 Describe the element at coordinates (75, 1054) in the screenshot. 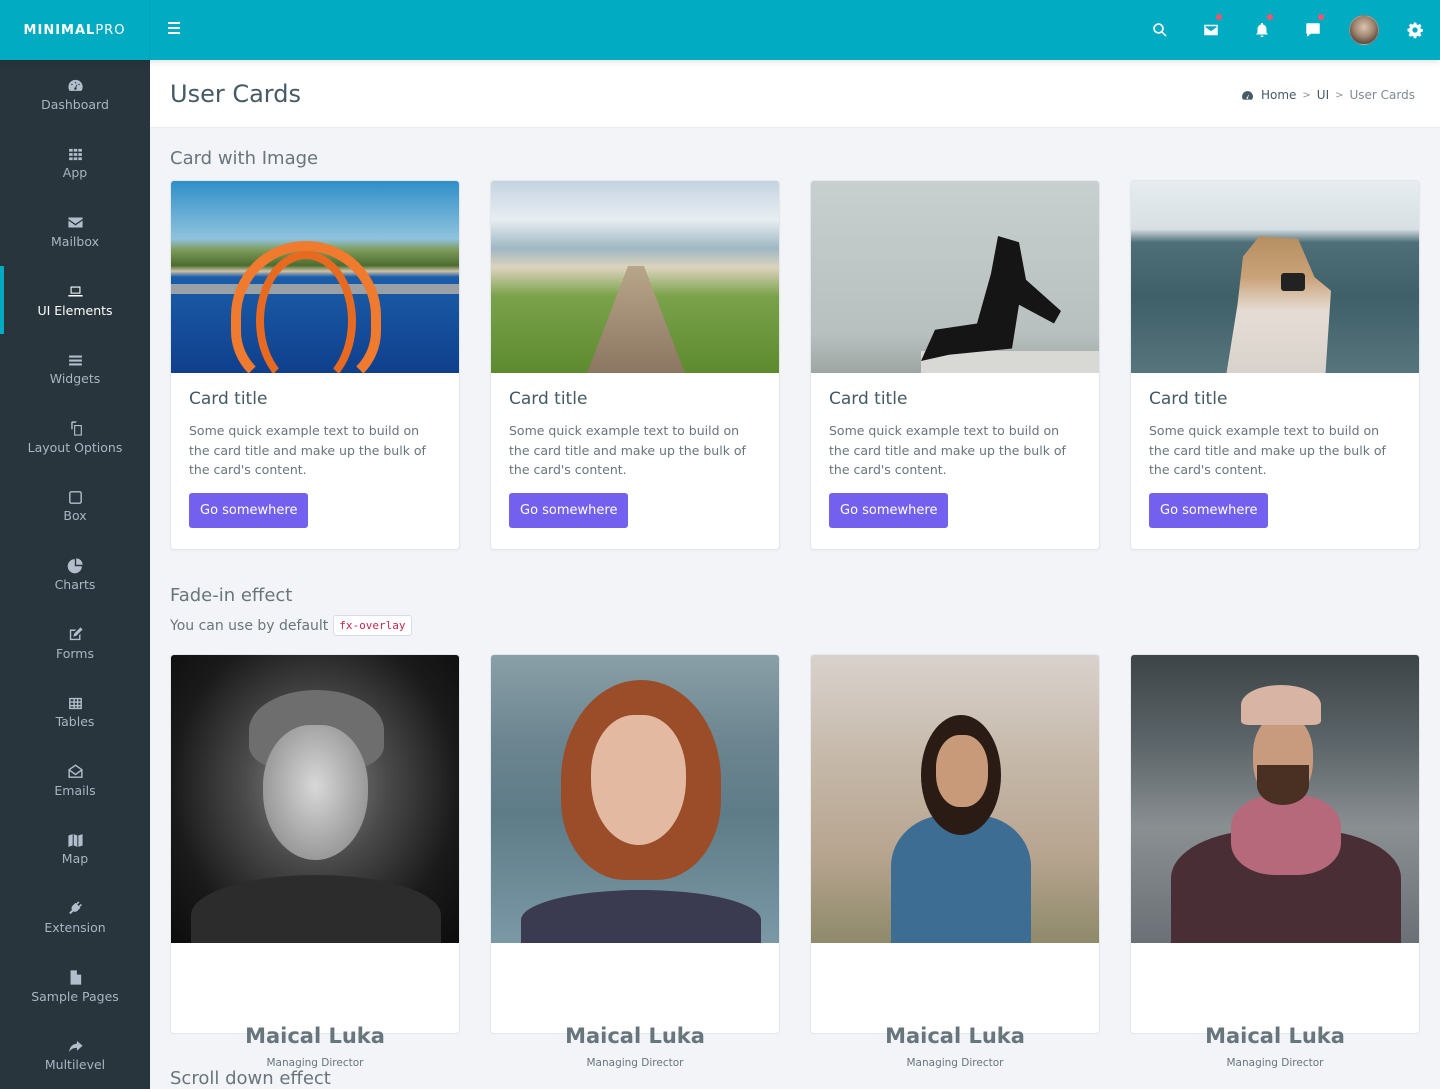

I see `sidebar-item-multilevel: Multilevel` at that location.